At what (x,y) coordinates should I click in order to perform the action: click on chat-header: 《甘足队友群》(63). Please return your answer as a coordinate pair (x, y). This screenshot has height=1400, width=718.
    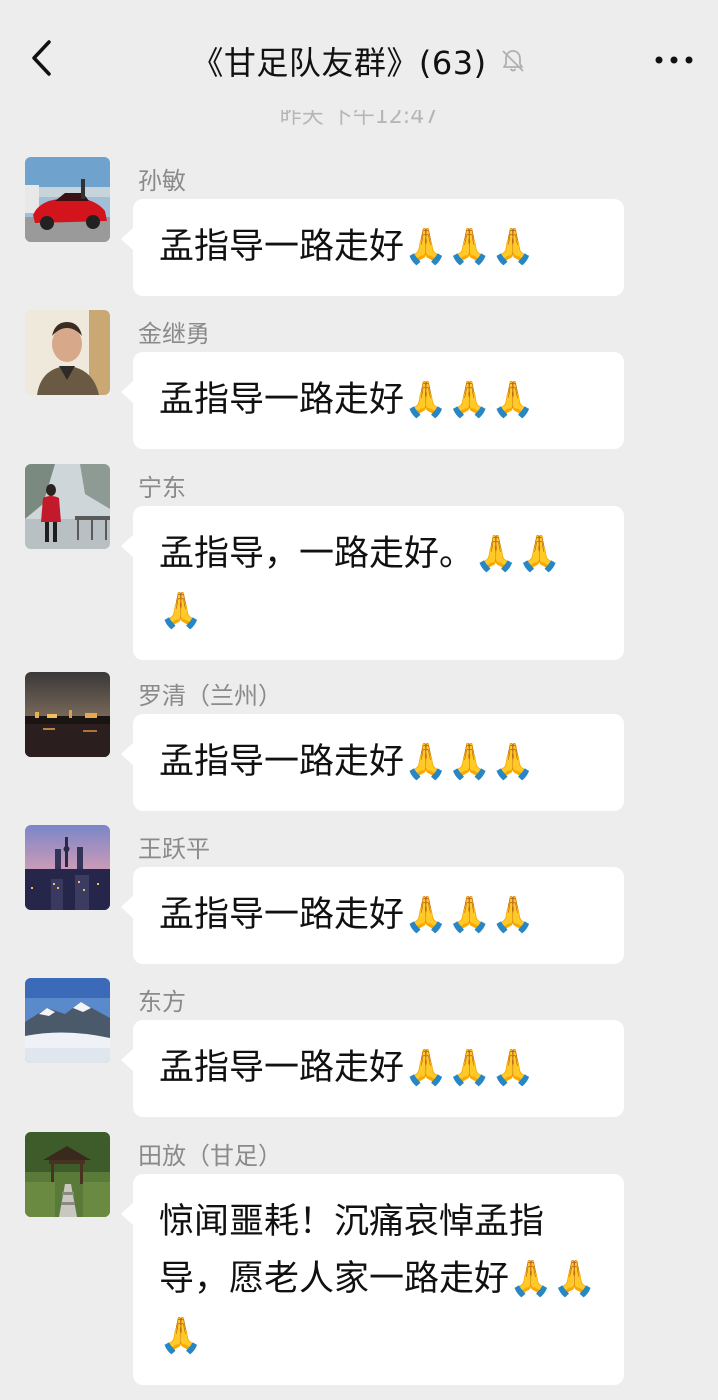
    Looking at the image, I should click on (359, 55).